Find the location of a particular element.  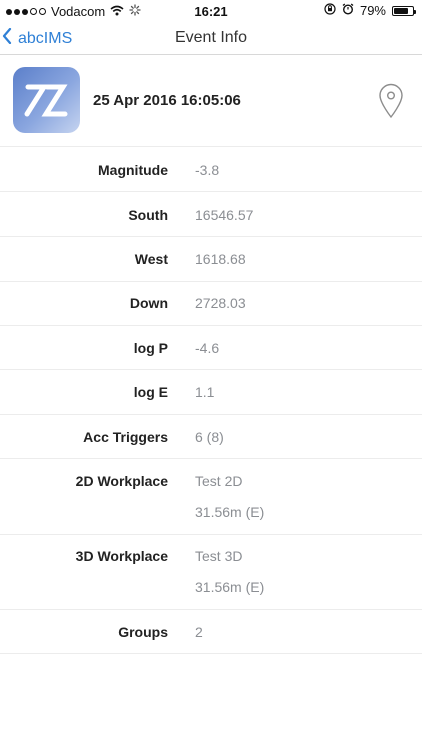

field-value: Test 2D is located at coordinates (219, 481).